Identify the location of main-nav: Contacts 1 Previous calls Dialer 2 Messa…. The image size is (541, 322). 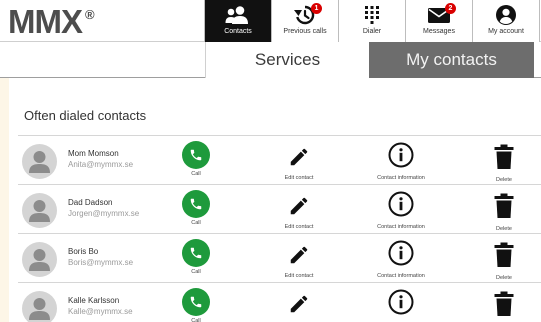
(372, 21).